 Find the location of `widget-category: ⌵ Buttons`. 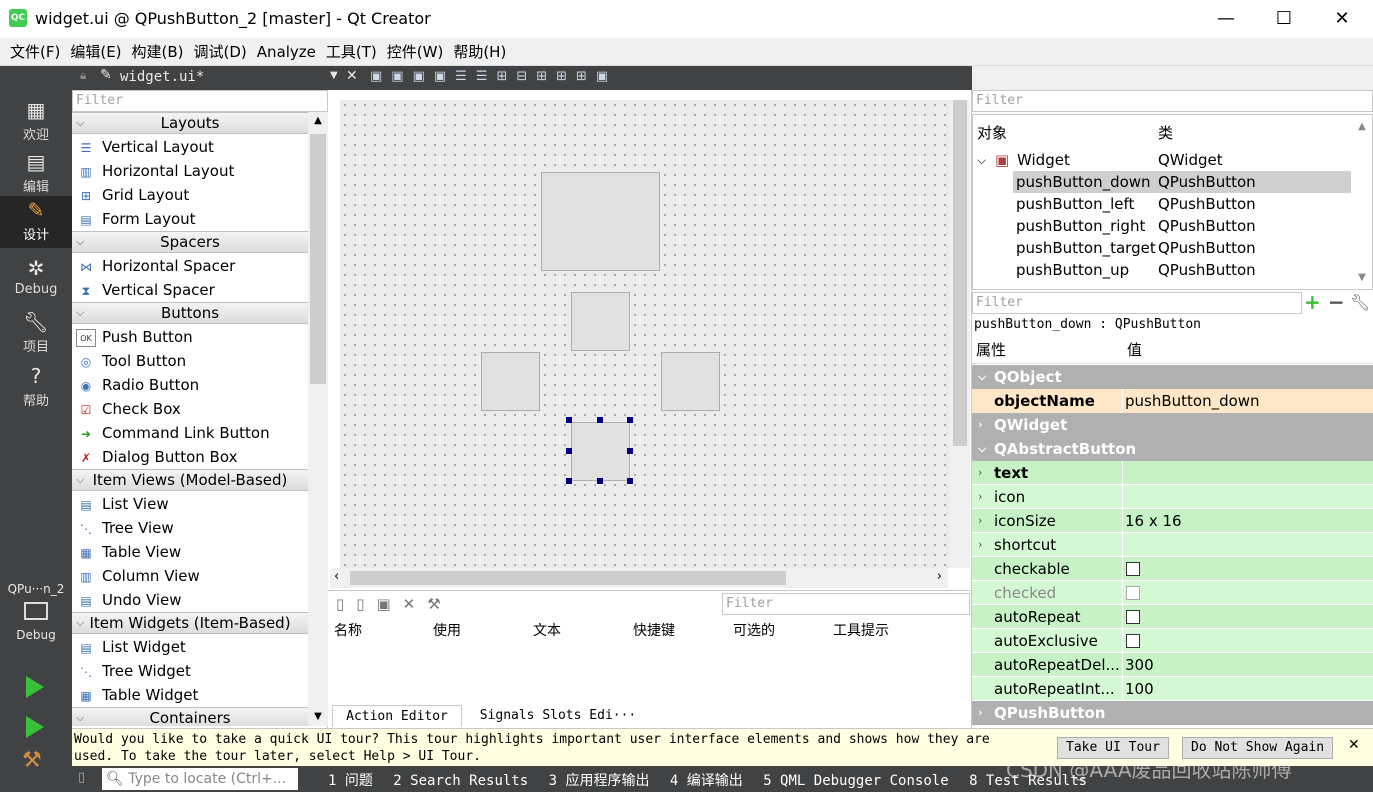

widget-category: ⌵ Buttons is located at coordinates (190, 313).